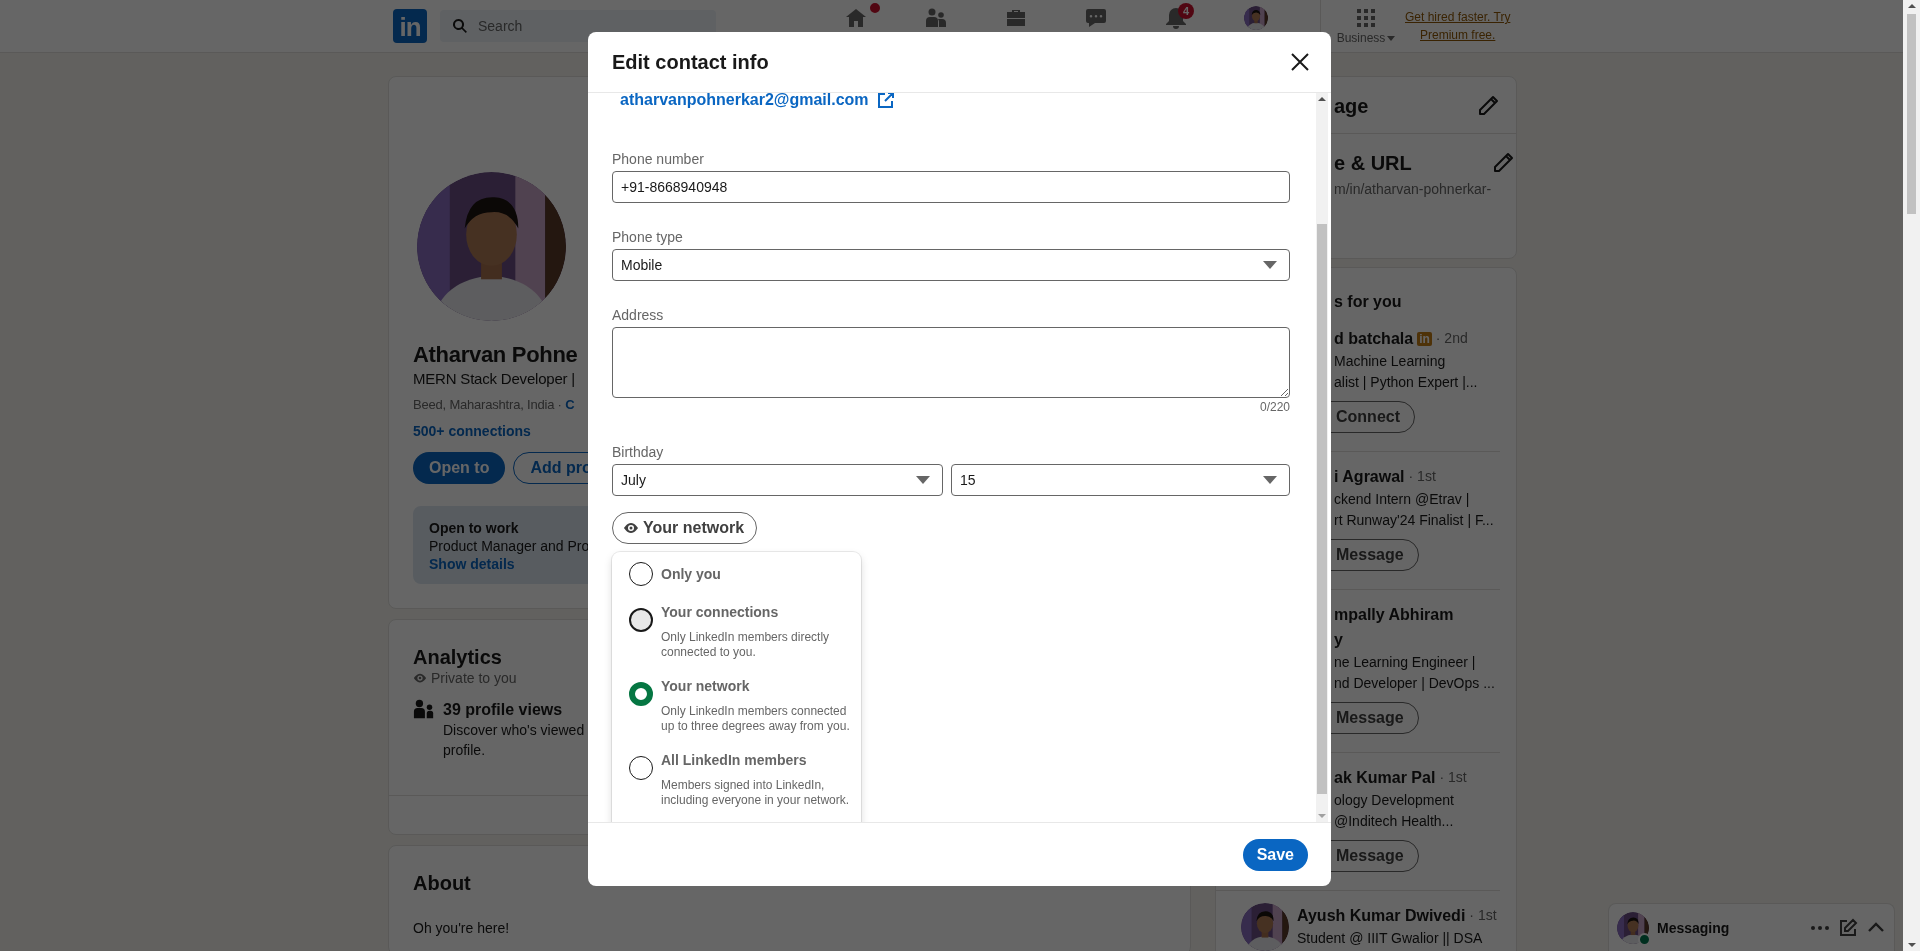 Image resolution: width=1920 pixels, height=951 pixels. I want to click on analytics-description: profile., so click(464, 750).